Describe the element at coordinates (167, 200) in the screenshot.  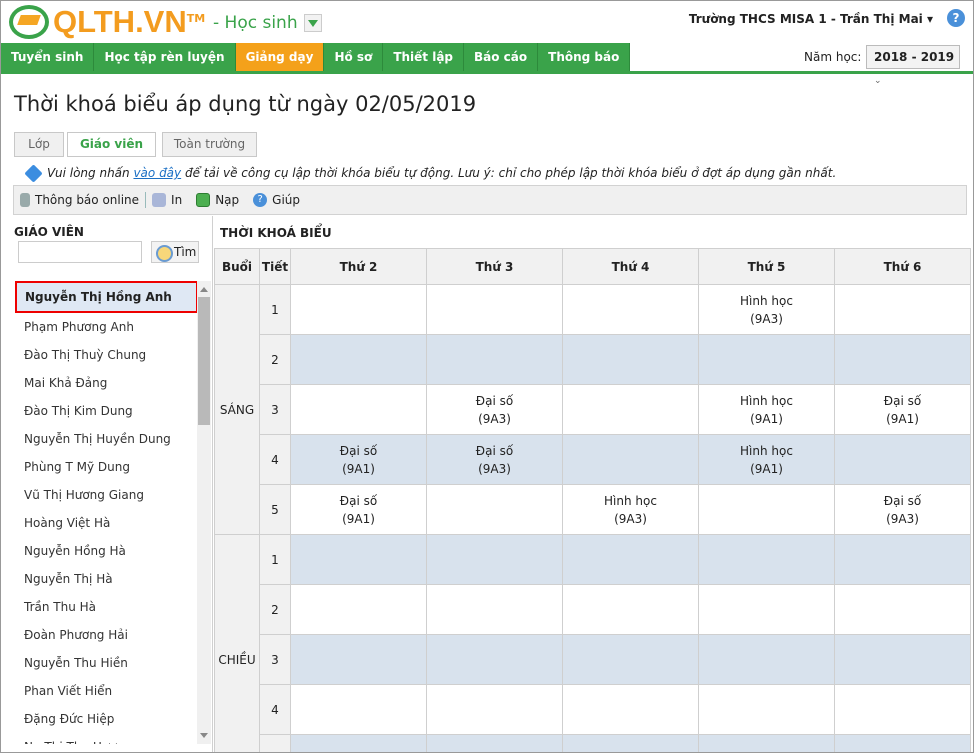
I see `print-button: In` at that location.